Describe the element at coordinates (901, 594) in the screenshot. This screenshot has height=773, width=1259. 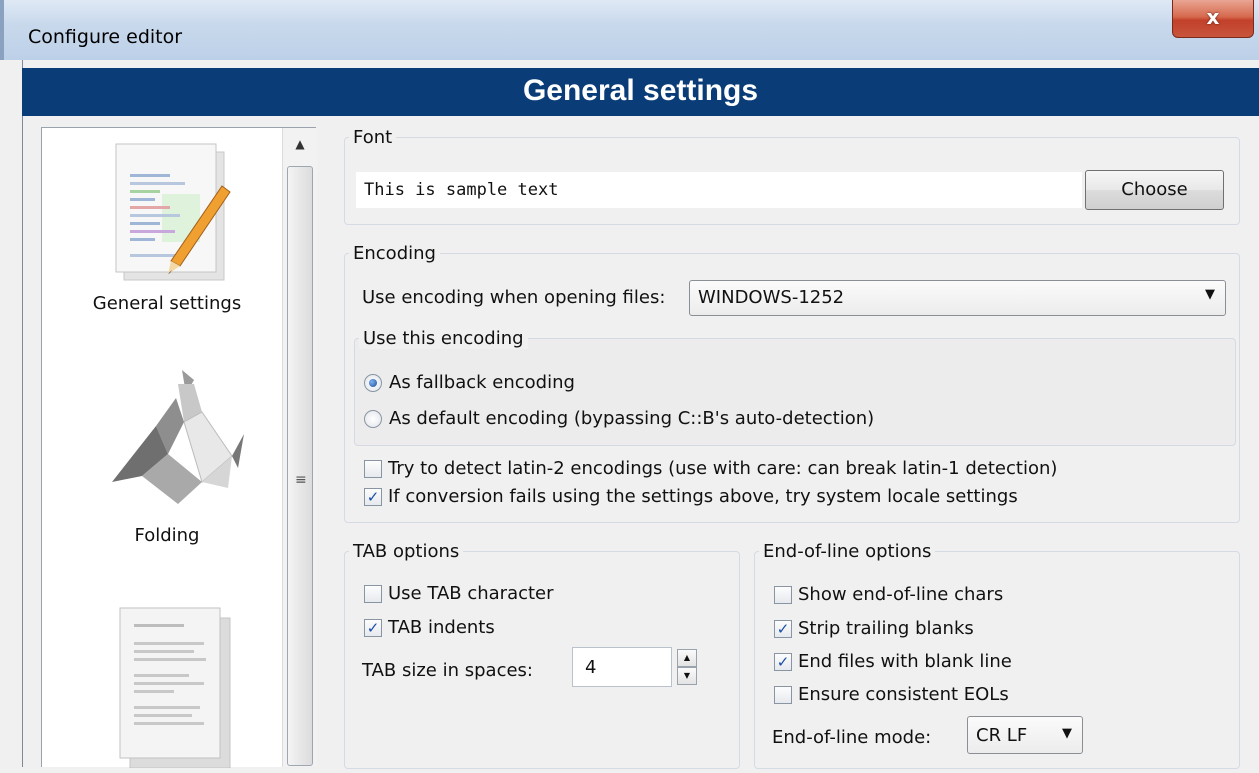
I see `show-eol-label: Show end-of-line chars` at that location.